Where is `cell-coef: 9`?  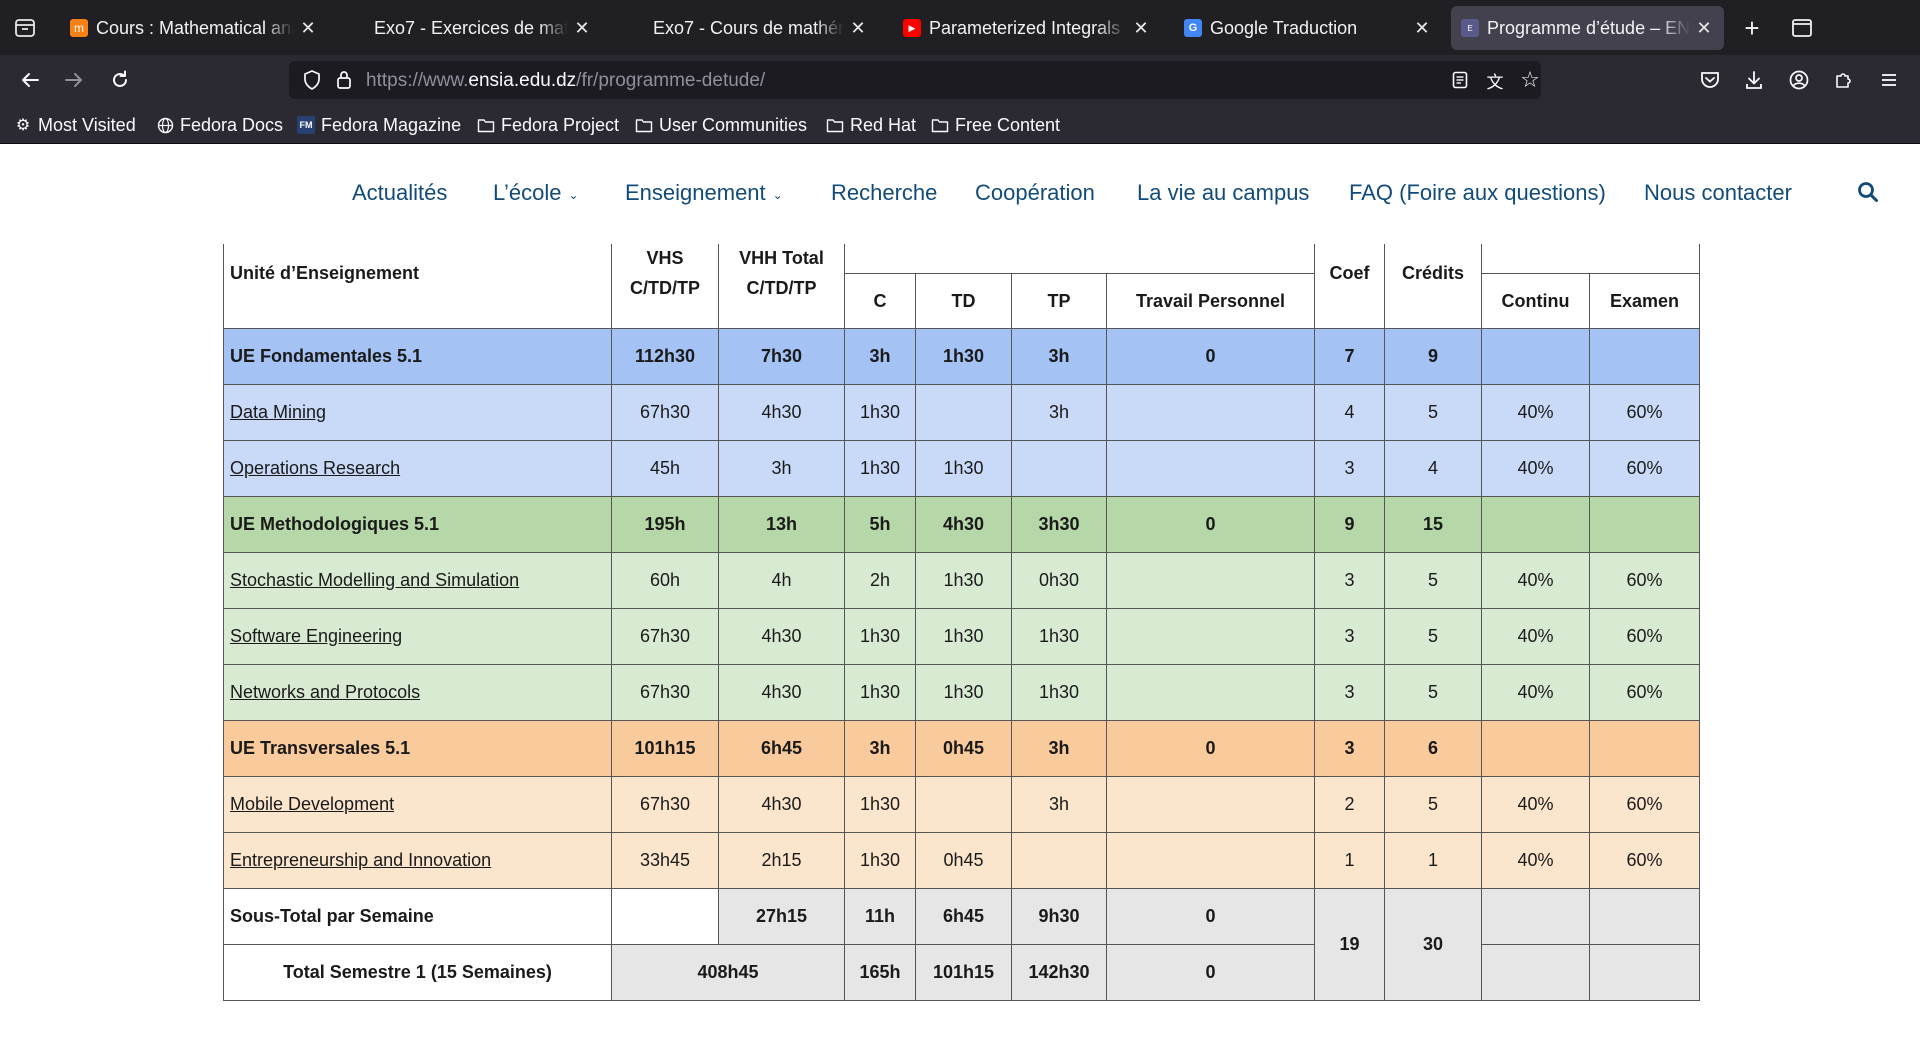 cell-coef: 9 is located at coordinates (1349, 524).